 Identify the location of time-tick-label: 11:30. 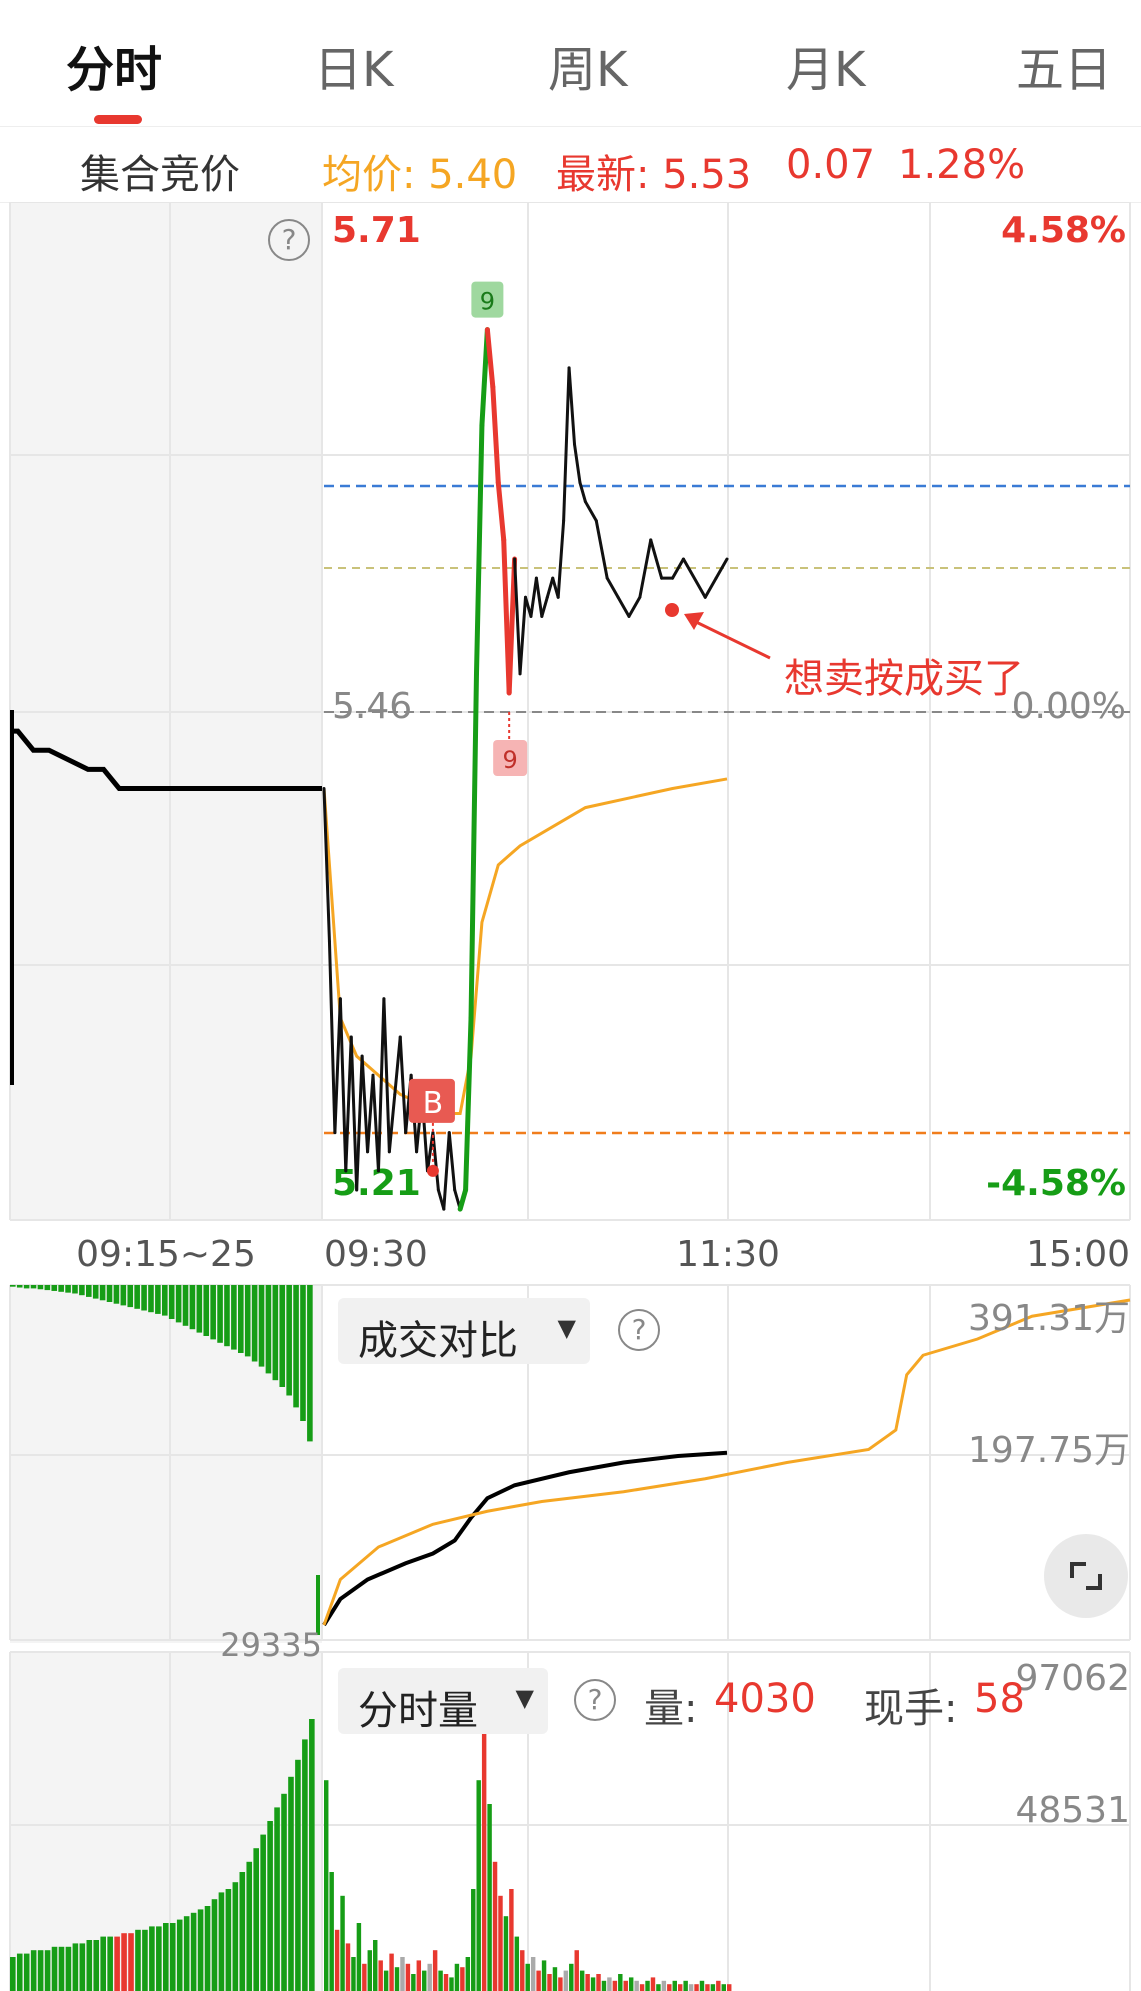
(728, 1254).